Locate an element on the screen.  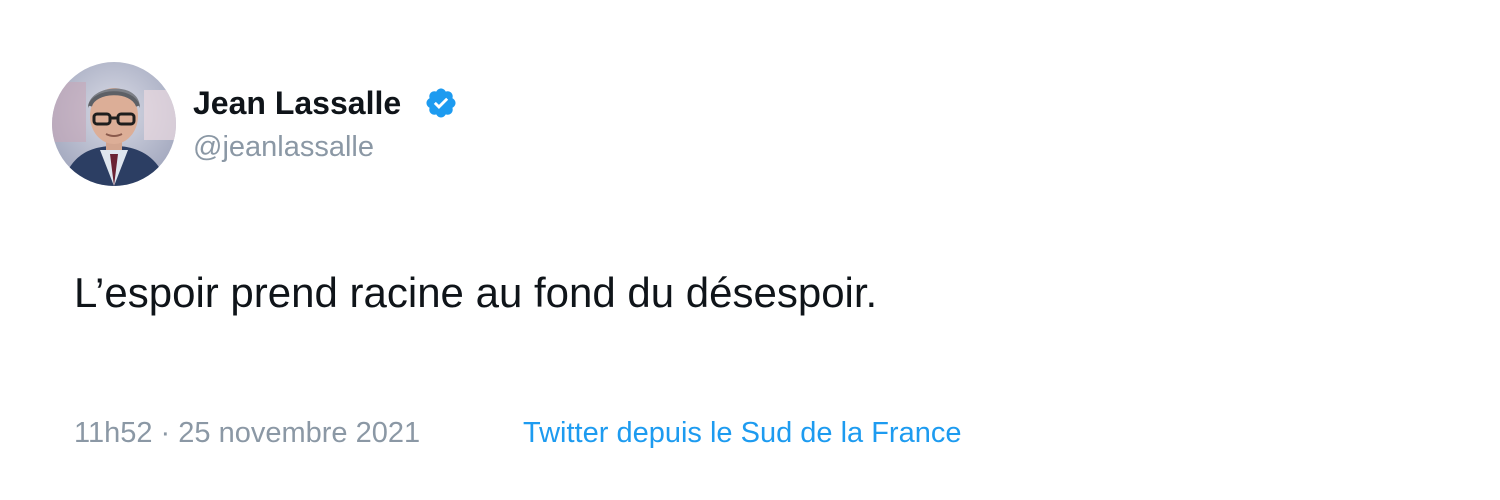
author-handle: @jeanlassalle is located at coordinates (283, 147).